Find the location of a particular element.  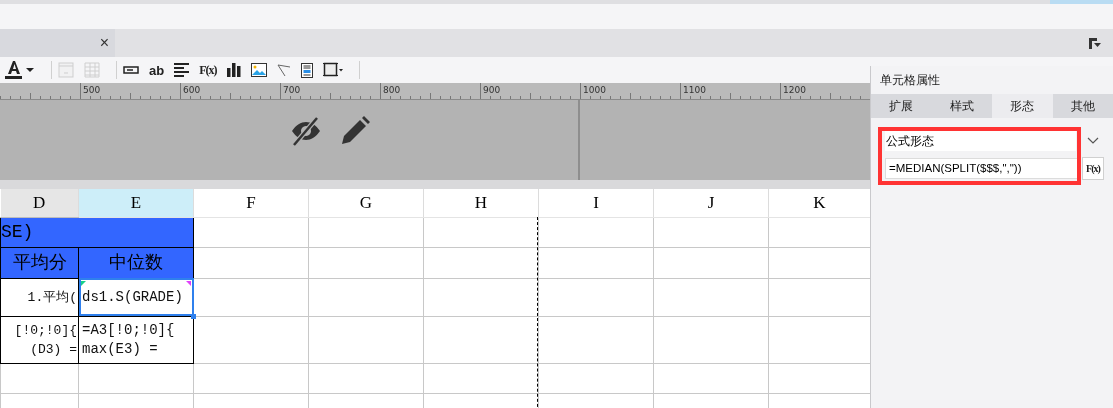

column-header: D is located at coordinates (39, 203).